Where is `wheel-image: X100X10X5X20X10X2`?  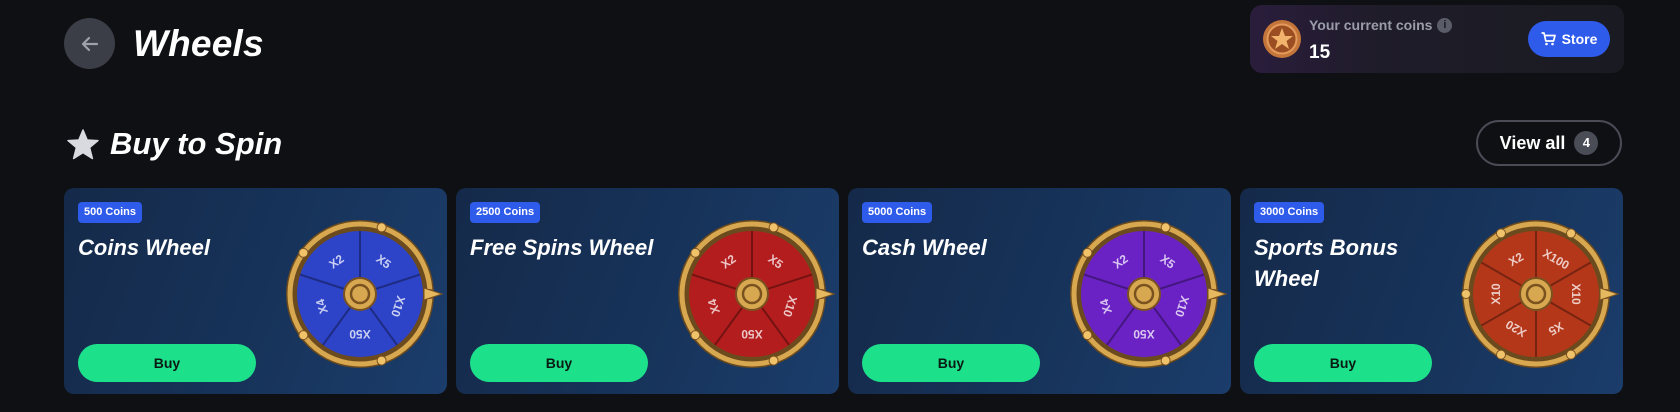 wheel-image: X100X10X5X20X10X2 is located at coordinates (1540, 294).